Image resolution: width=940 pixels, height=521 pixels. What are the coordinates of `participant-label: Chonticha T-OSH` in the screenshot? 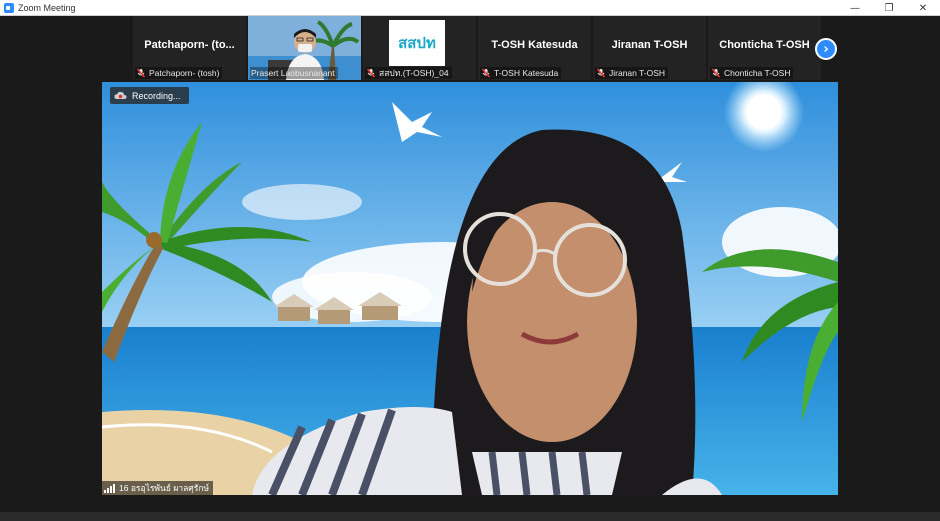 It's located at (752, 73).